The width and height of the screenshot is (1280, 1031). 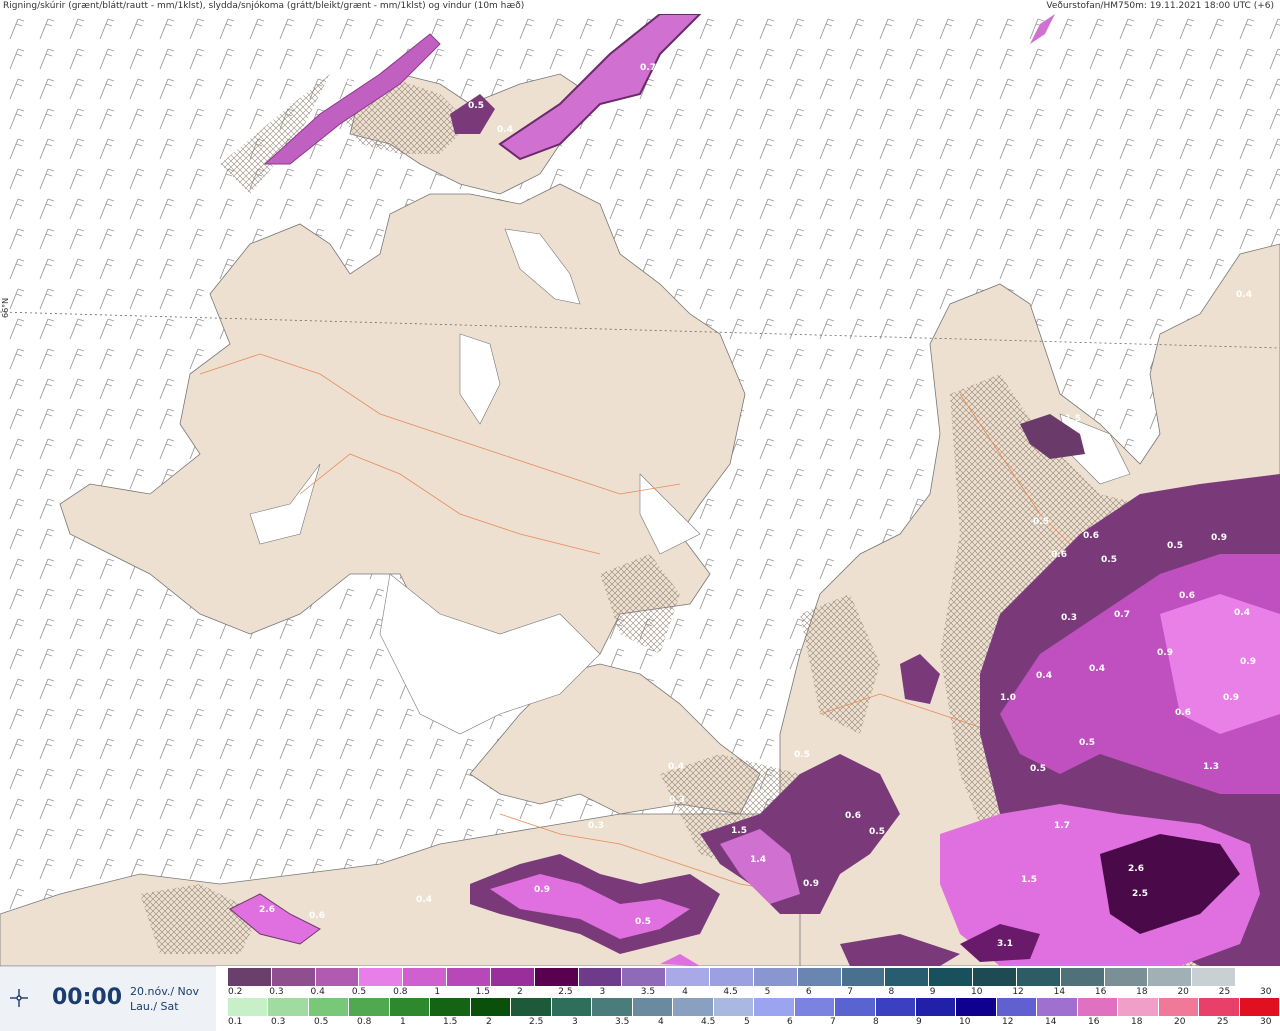 What do you see at coordinates (708, 1022) in the screenshot?
I see `legend-tick-label: 4.5` at bounding box center [708, 1022].